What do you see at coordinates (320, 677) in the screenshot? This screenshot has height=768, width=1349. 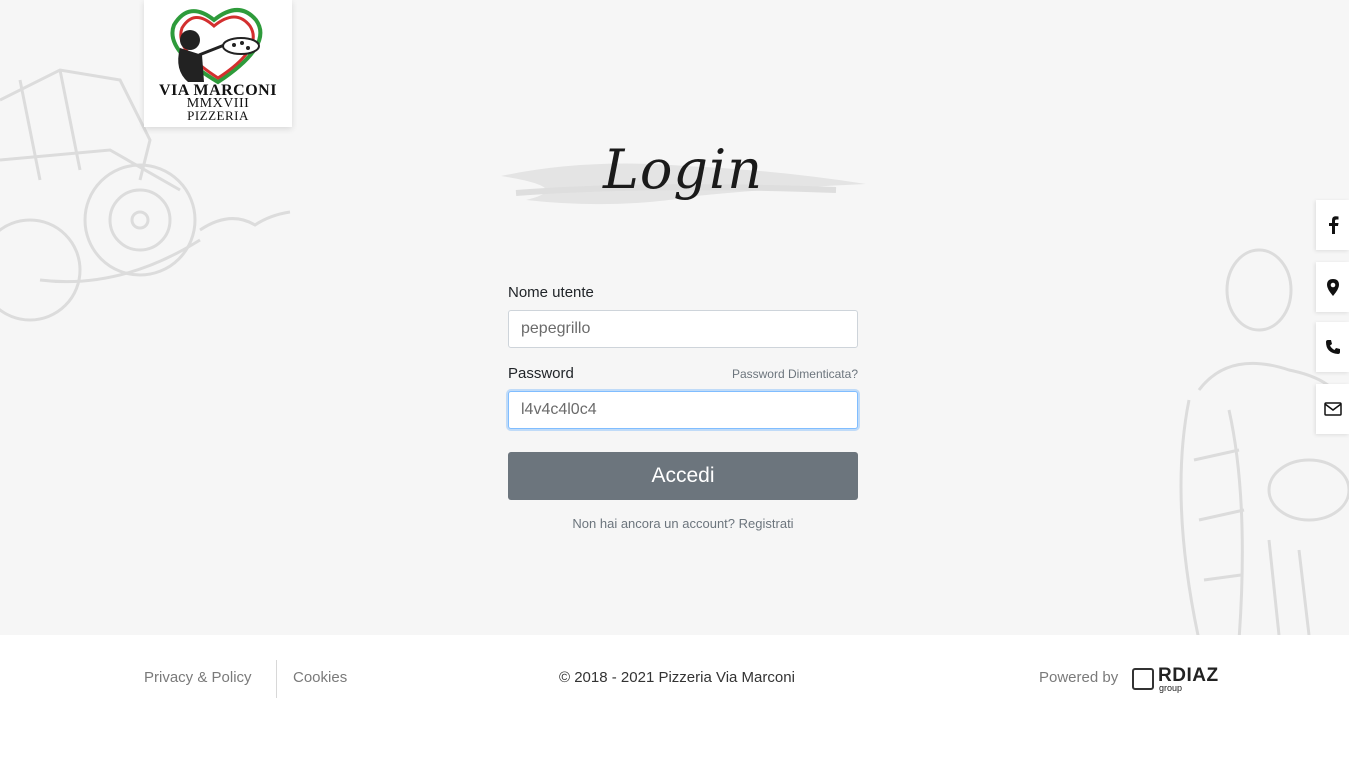 I see `cookies-link: Cookies` at bounding box center [320, 677].